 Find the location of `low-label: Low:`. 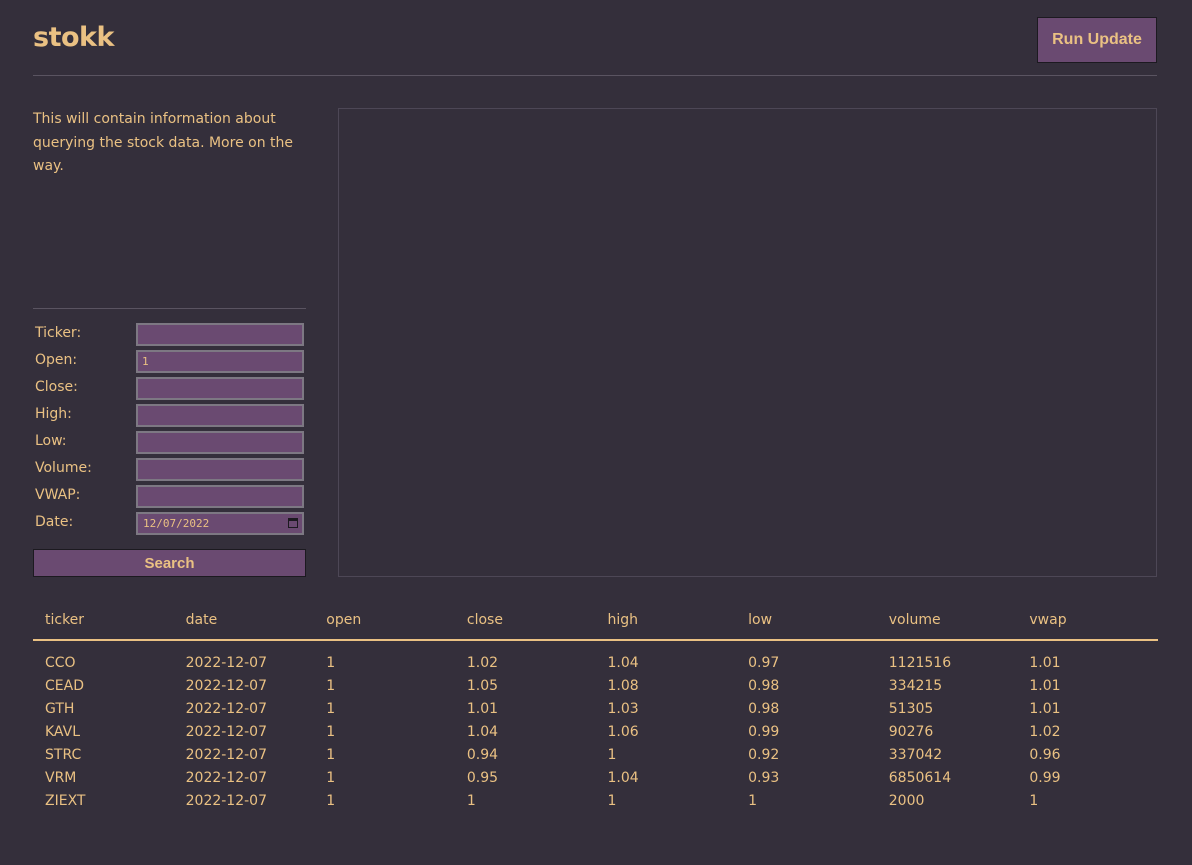

low-label: Low: is located at coordinates (51, 441).